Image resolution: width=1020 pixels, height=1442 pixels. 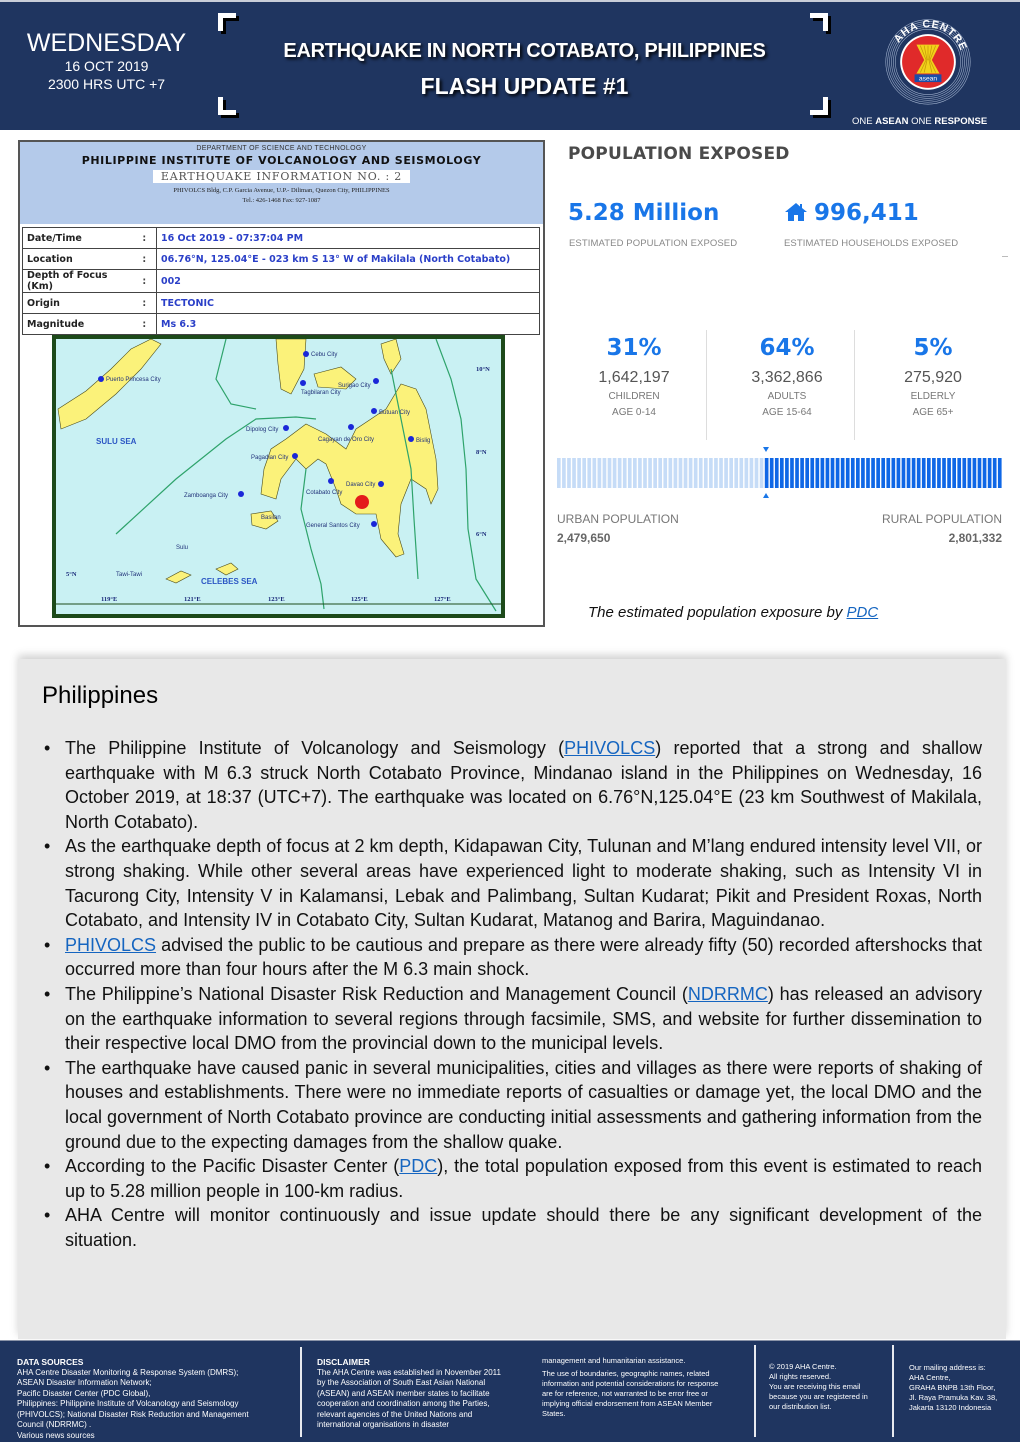 What do you see at coordinates (116, 441) in the screenshot?
I see `svg-text: SULU SEA` at bounding box center [116, 441].